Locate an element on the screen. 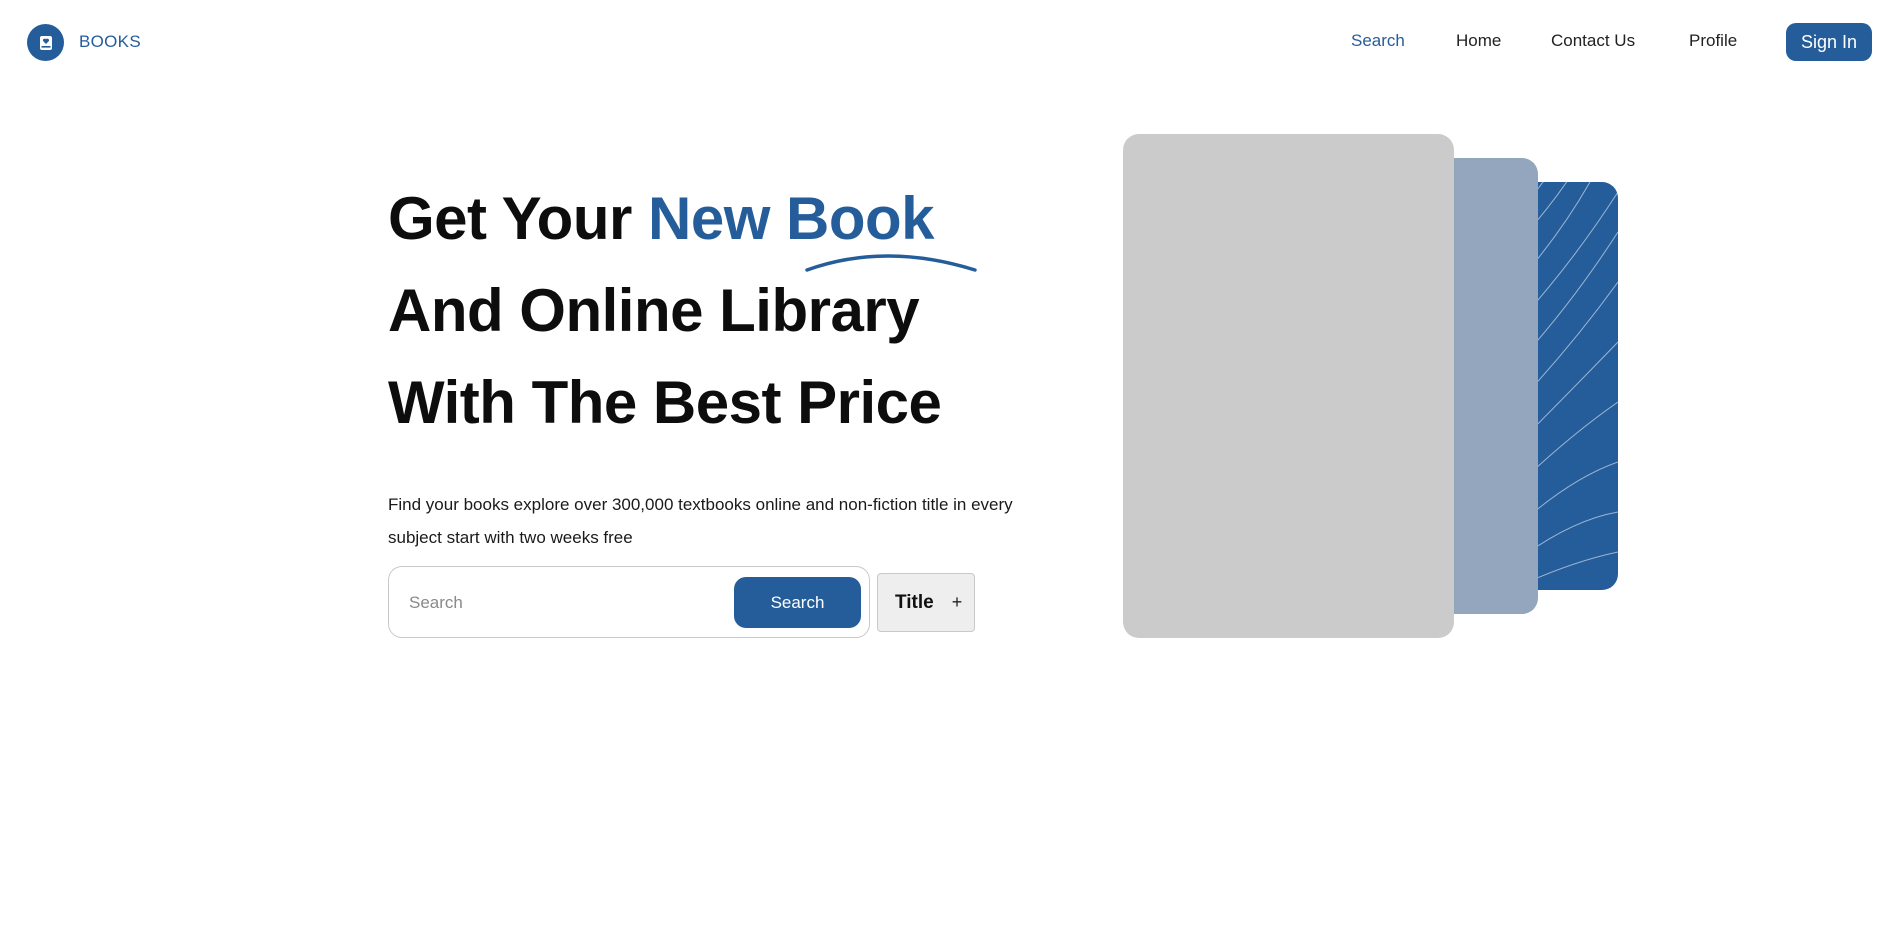 The width and height of the screenshot is (1895, 945). nav-link-search: Search is located at coordinates (1378, 41).